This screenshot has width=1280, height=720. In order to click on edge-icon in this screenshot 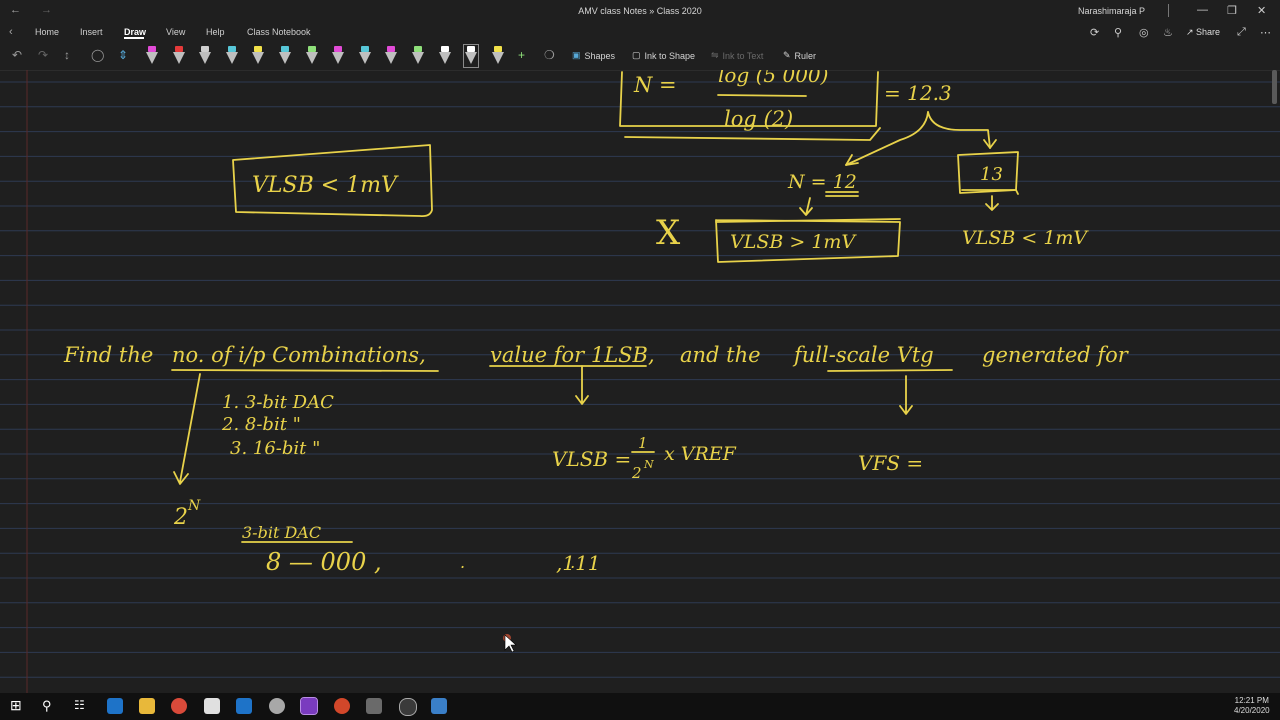, I will do `click(115, 706)`.